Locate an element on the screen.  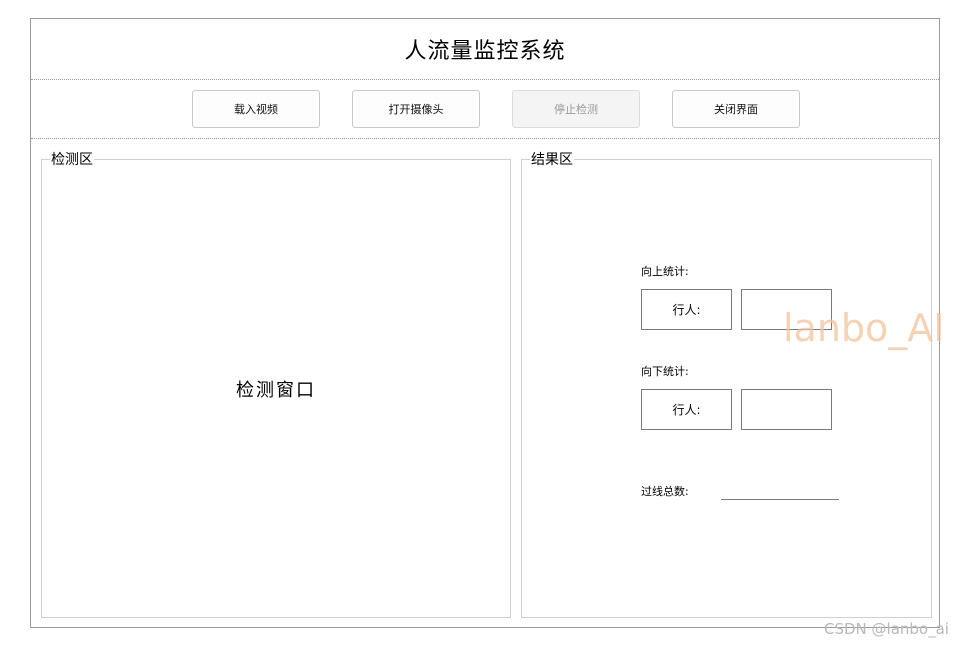
footer-watermark: CSDN @lanbo_ai is located at coordinates (886, 629).